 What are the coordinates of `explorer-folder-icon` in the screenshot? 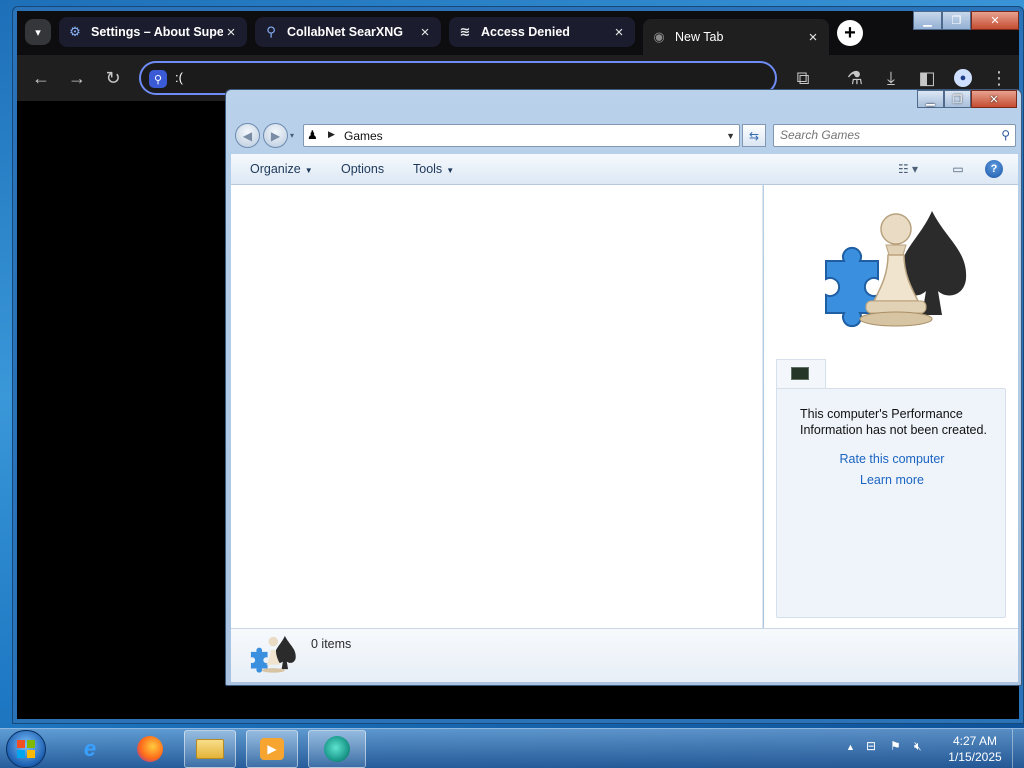 It's located at (210, 749).